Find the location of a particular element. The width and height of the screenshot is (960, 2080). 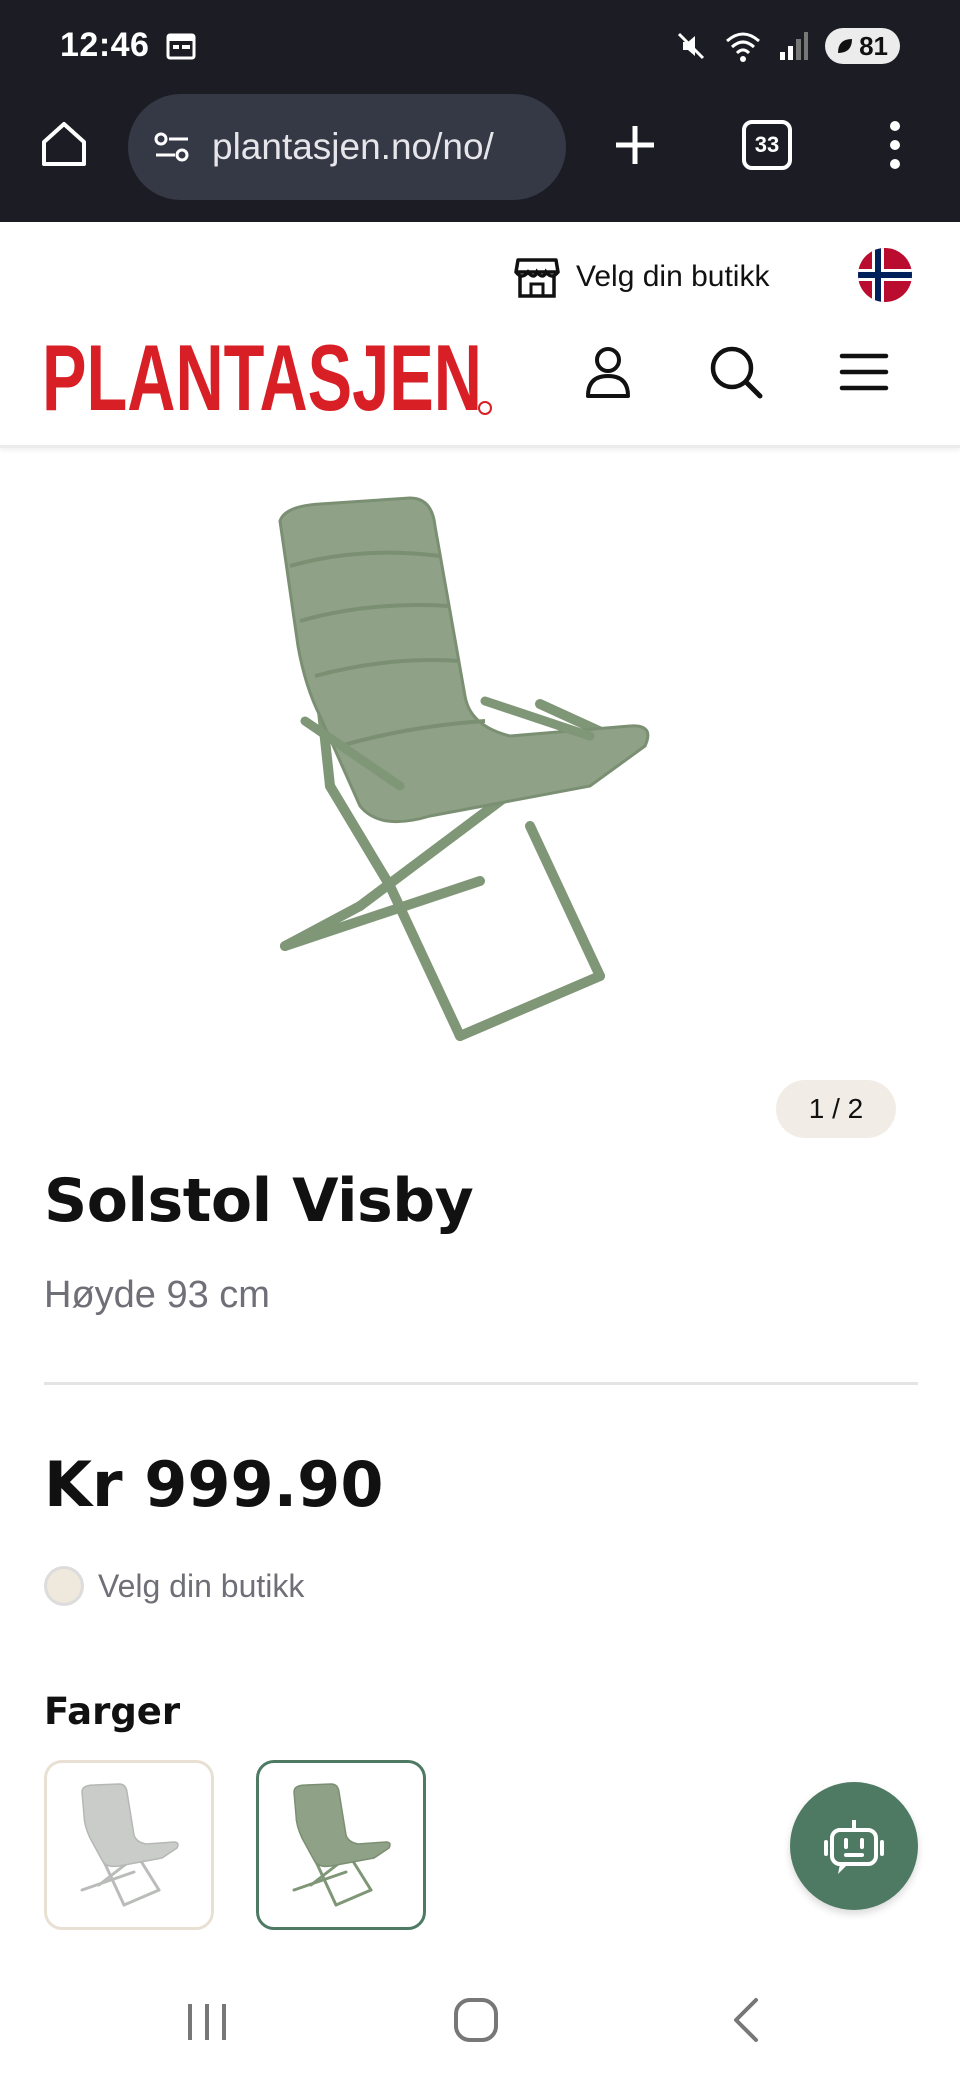

product-image is located at coordinates (490, 776).